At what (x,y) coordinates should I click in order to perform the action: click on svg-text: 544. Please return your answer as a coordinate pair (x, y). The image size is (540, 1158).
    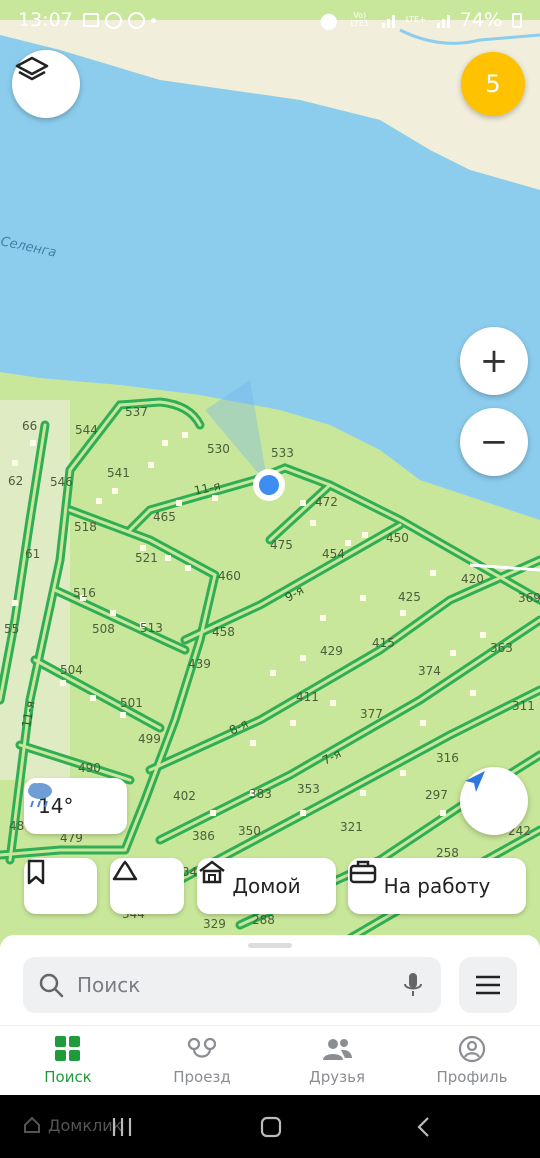
    Looking at the image, I should click on (86, 430).